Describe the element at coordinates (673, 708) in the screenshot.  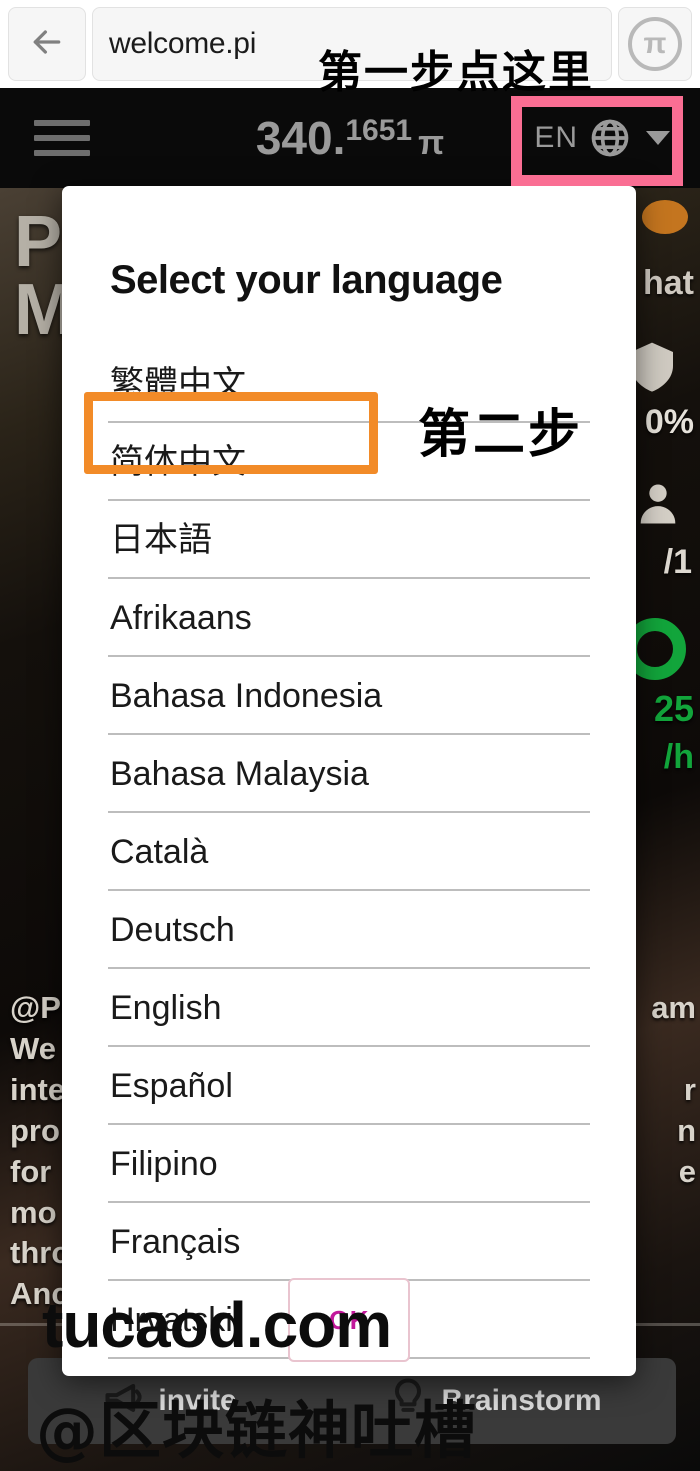
I see `background-rate-value: 25` at that location.